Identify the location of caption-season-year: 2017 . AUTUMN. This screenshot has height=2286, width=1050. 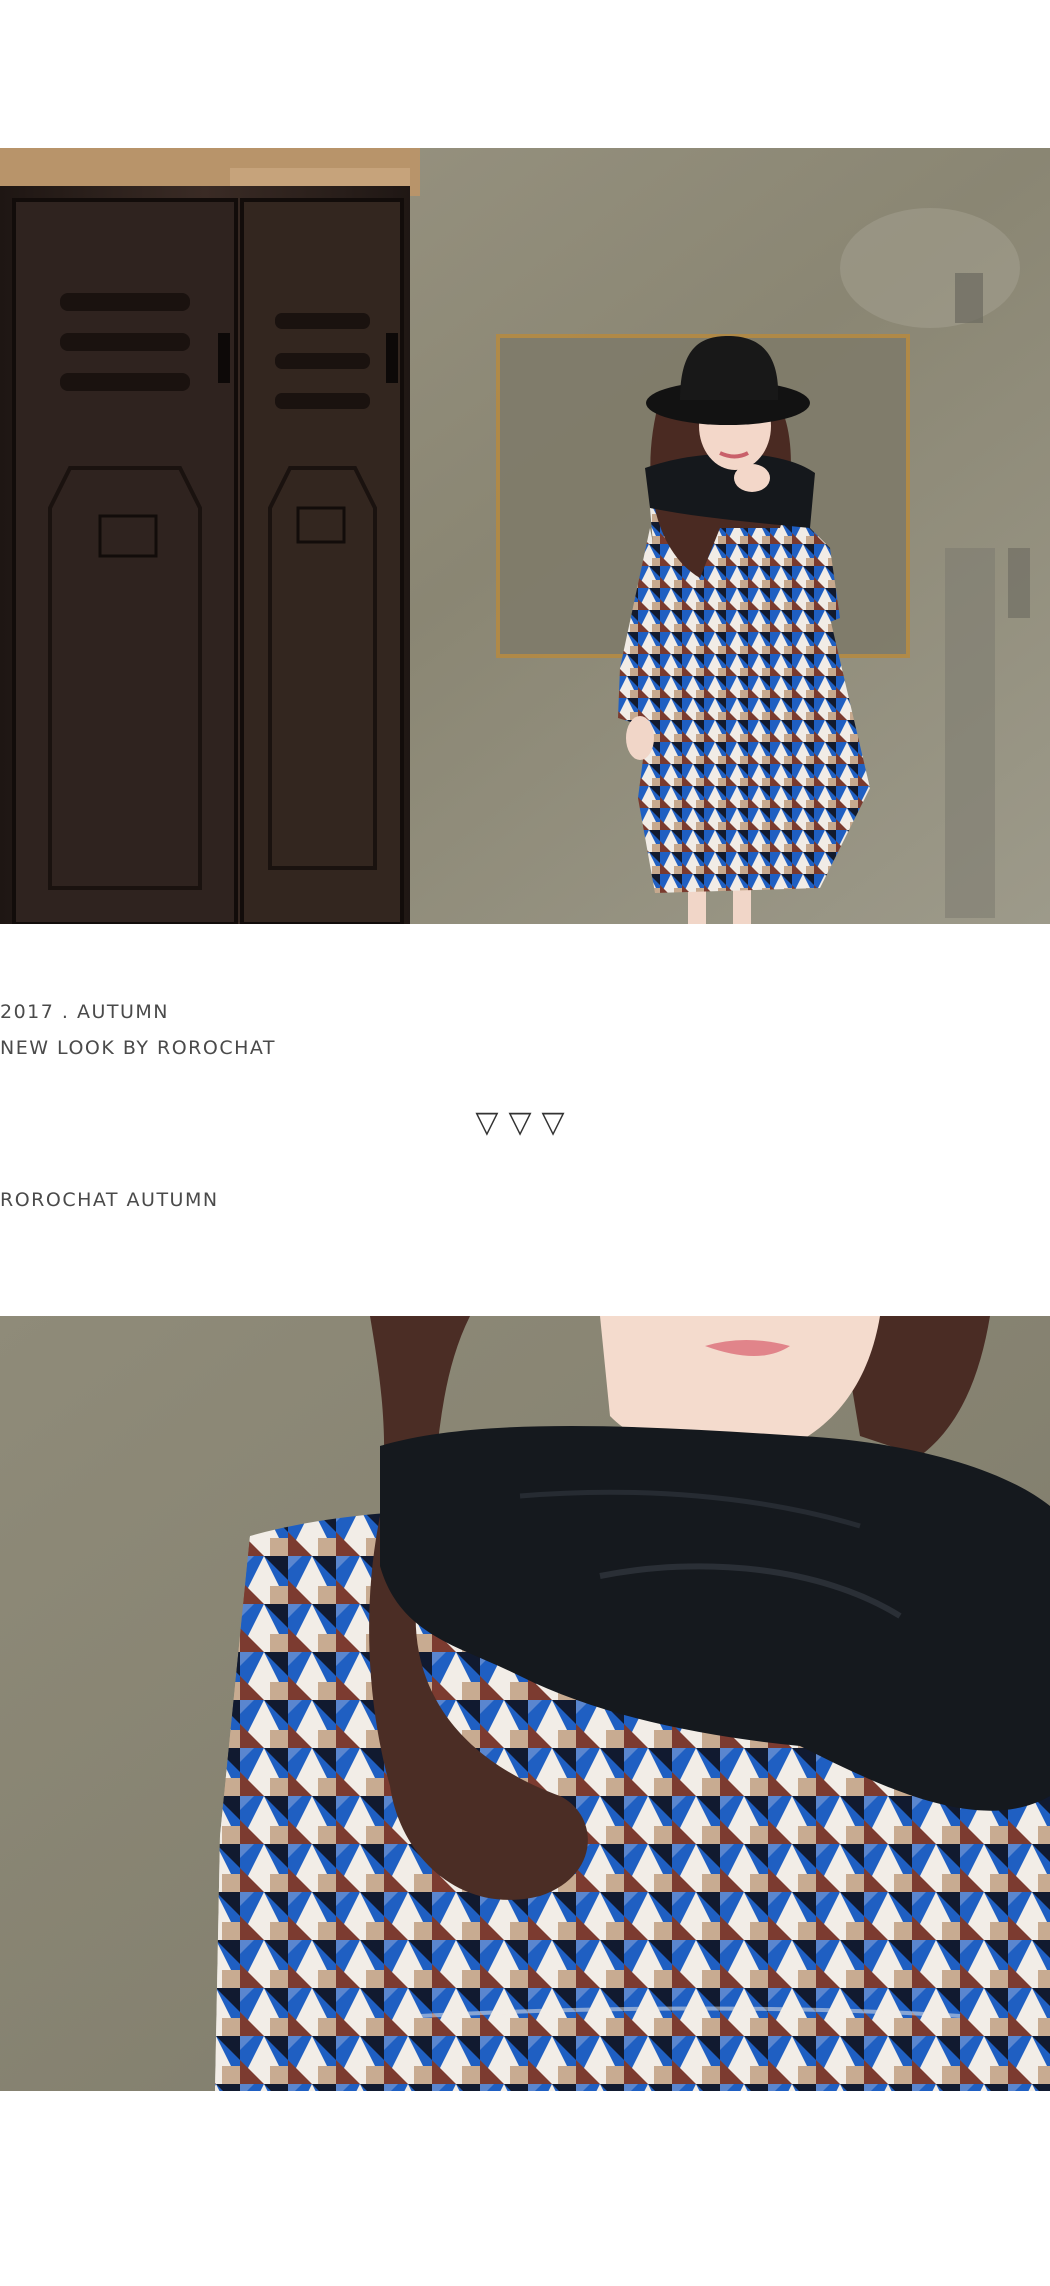
(84, 1012).